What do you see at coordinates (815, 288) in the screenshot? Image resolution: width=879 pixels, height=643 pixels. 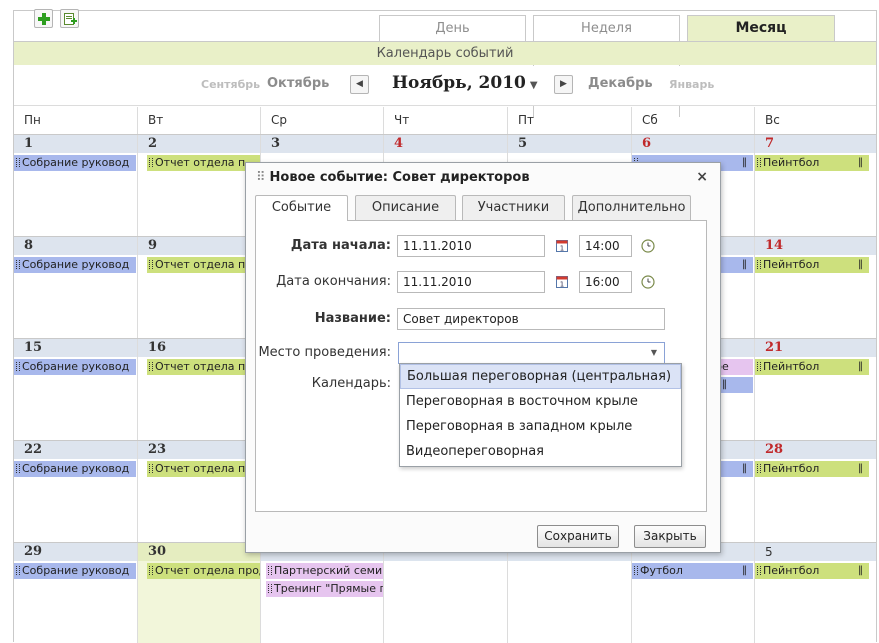 I see `day-cell: 14` at bounding box center [815, 288].